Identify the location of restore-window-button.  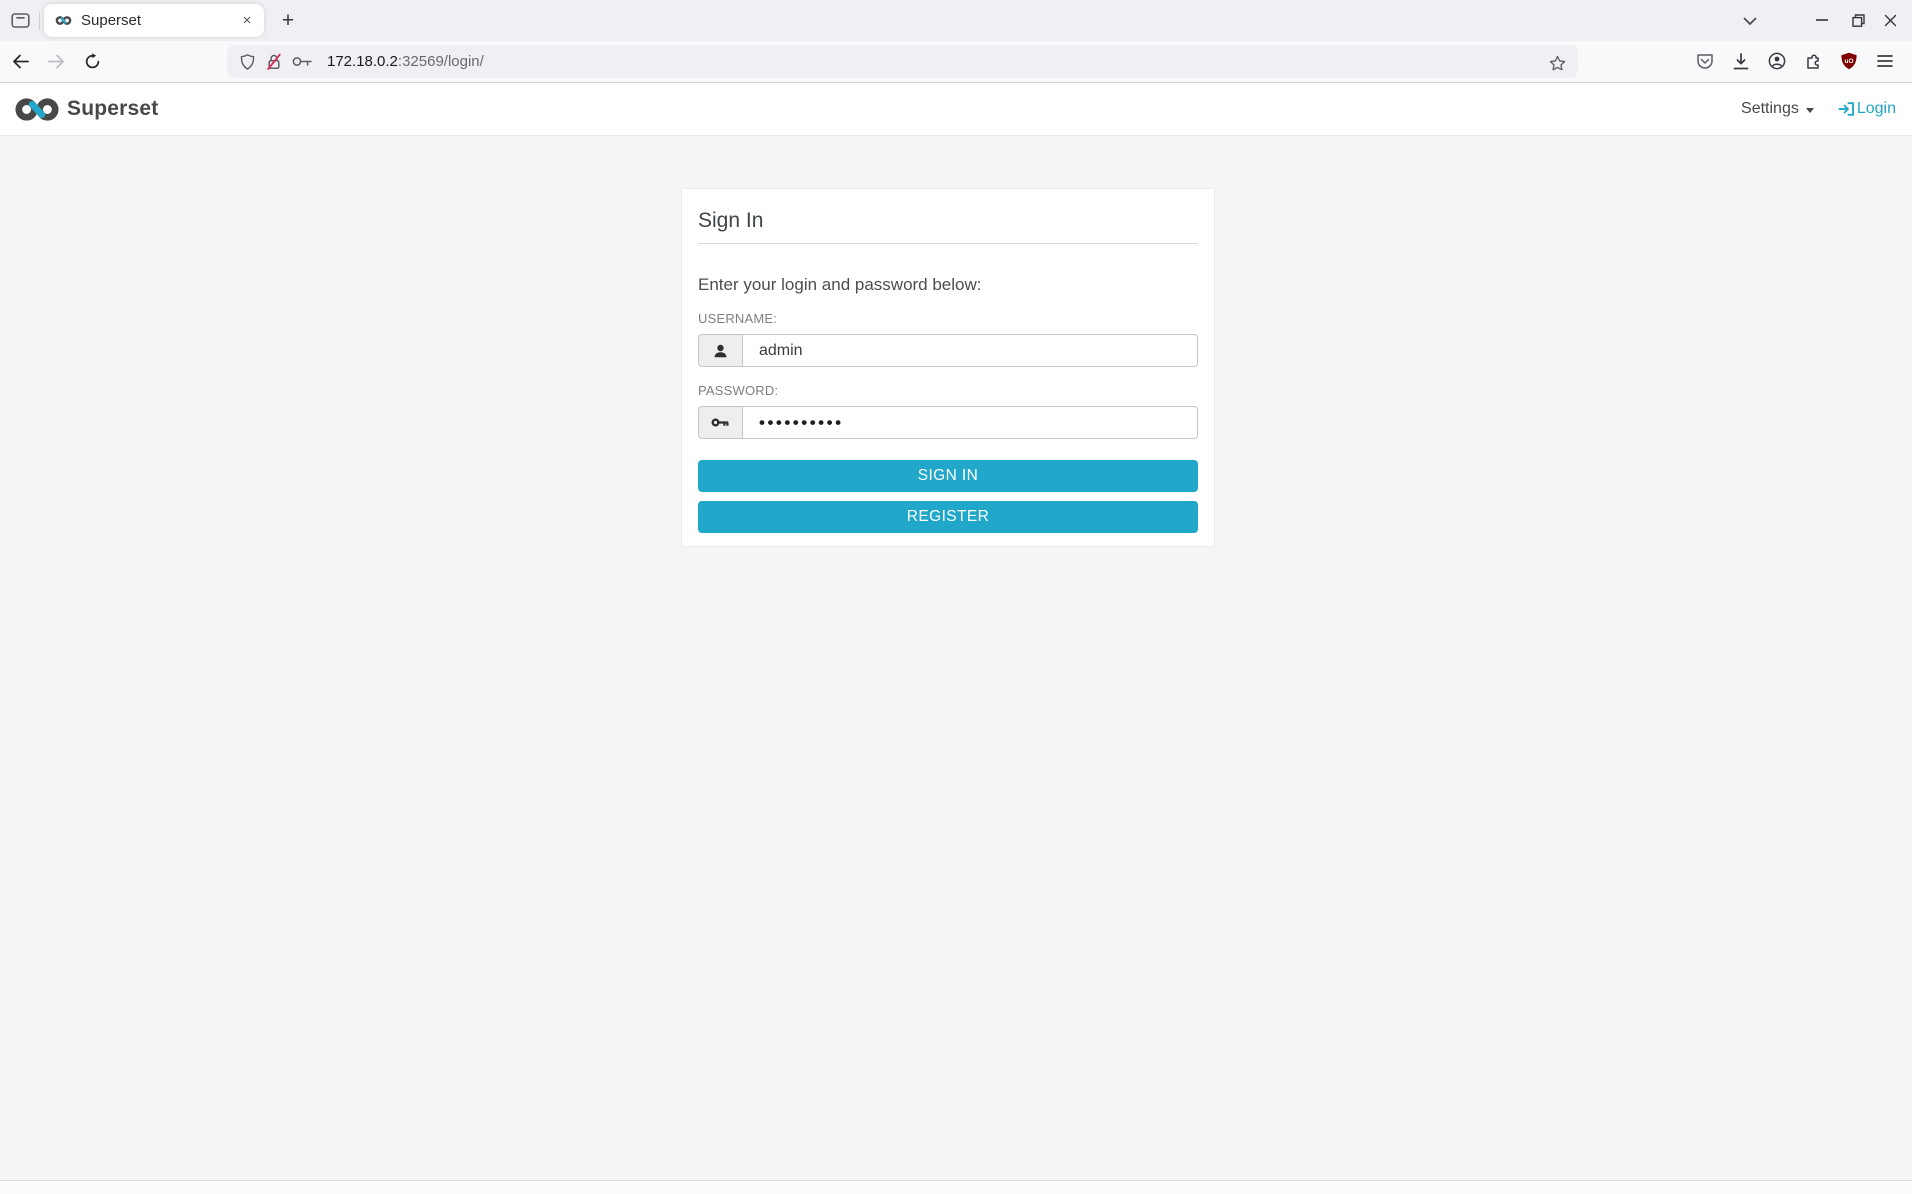
(1858, 20).